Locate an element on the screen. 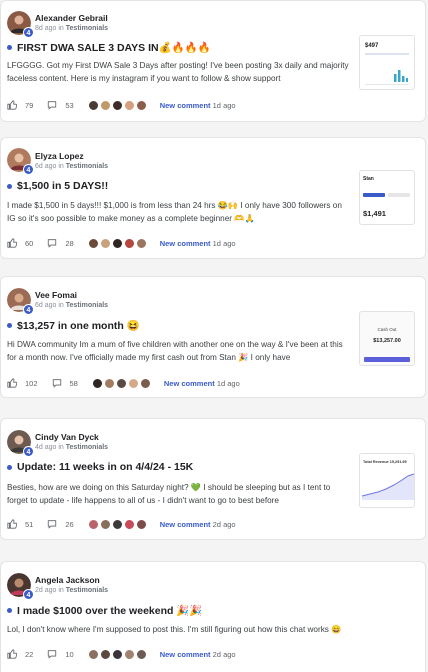 The image size is (428, 672). post-thumbnail: Total Revenue 15,291.95 is located at coordinates (387, 480).